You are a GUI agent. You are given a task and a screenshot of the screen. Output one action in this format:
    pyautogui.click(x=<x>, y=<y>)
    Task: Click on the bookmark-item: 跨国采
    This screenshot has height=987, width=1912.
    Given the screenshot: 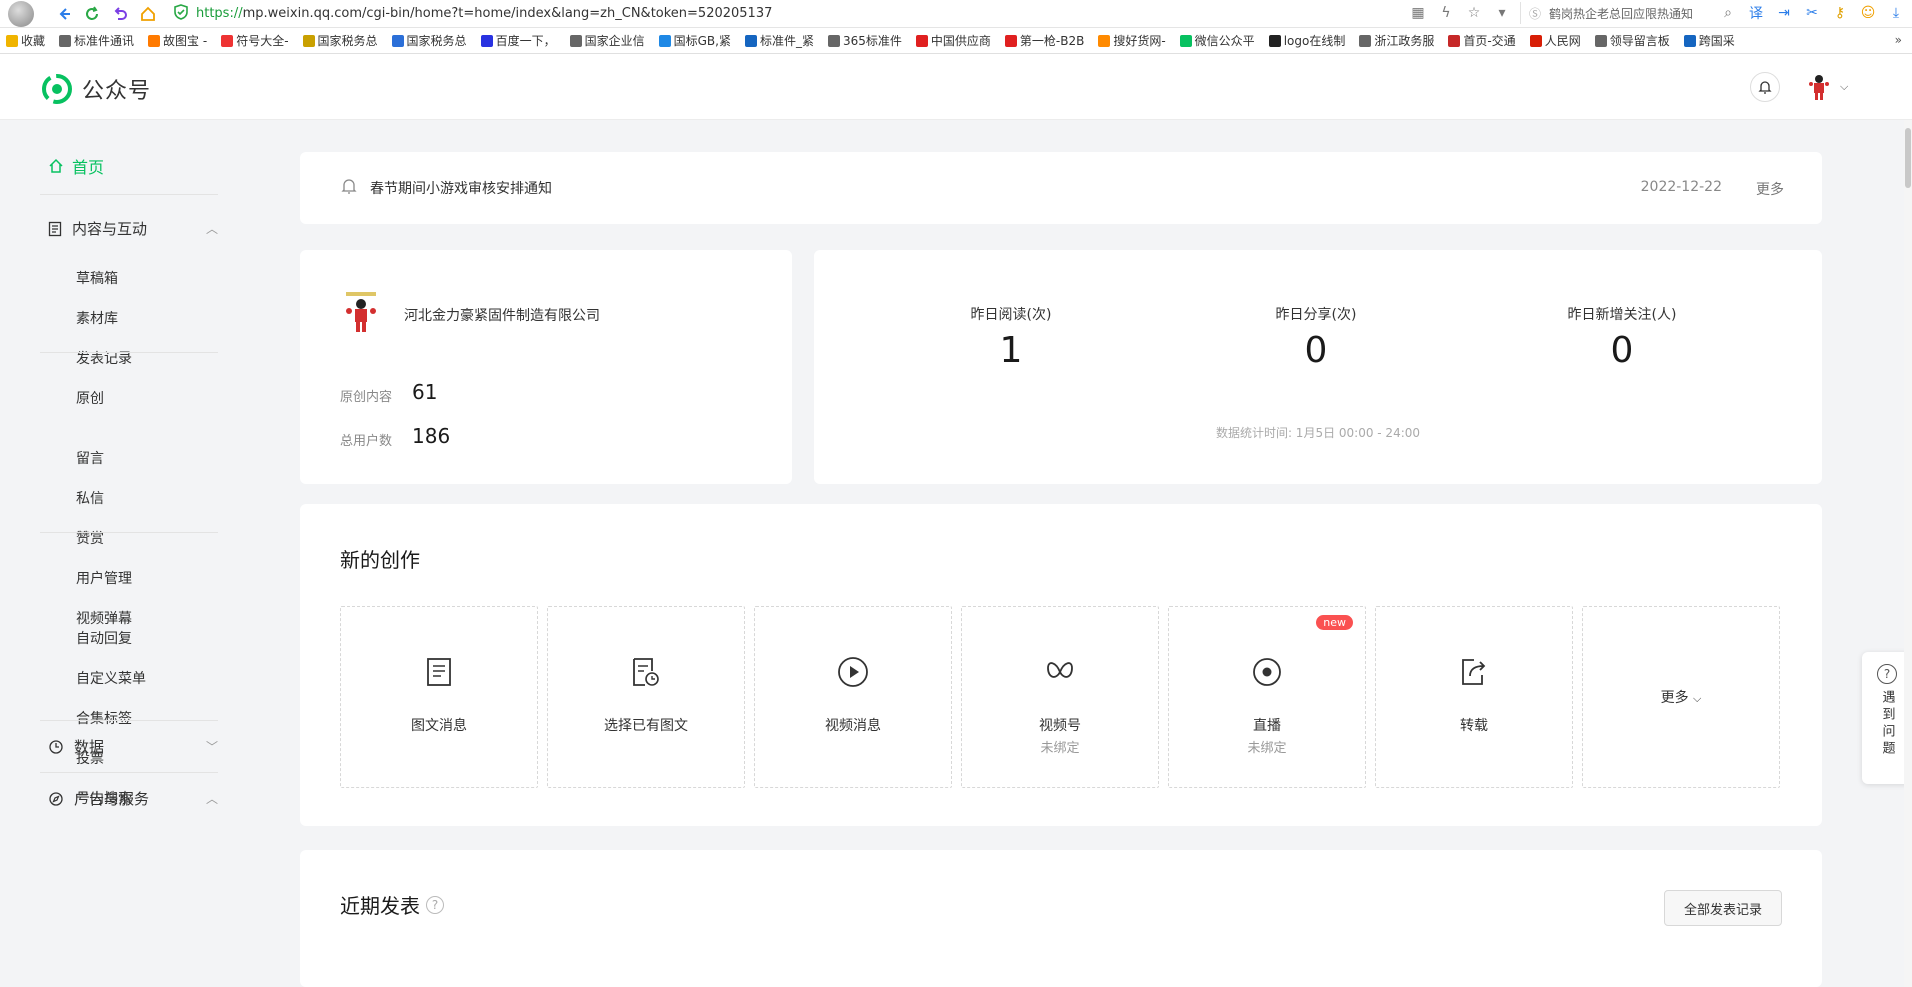 What is the action you would take?
    pyautogui.click(x=1709, y=40)
    